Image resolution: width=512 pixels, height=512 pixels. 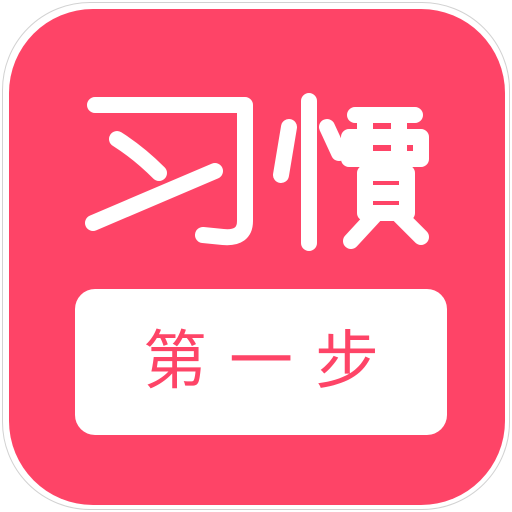 I want to click on subtitle-text: 第一步, so click(x=272, y=362).